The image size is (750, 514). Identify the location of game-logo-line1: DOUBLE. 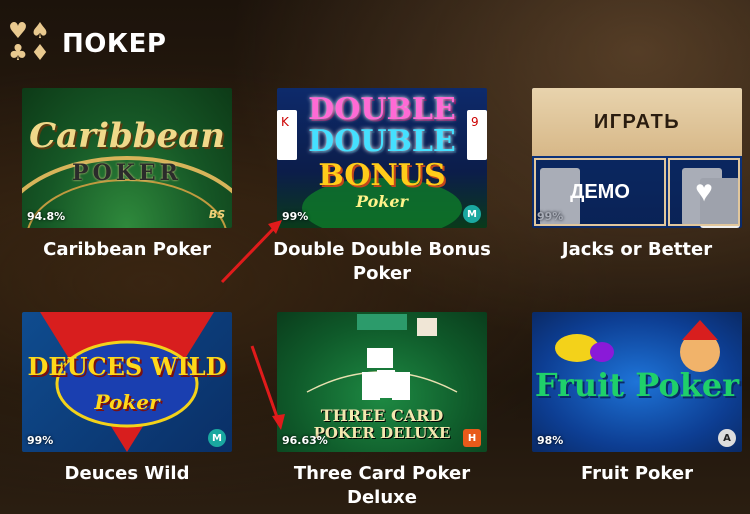
(382, 109).